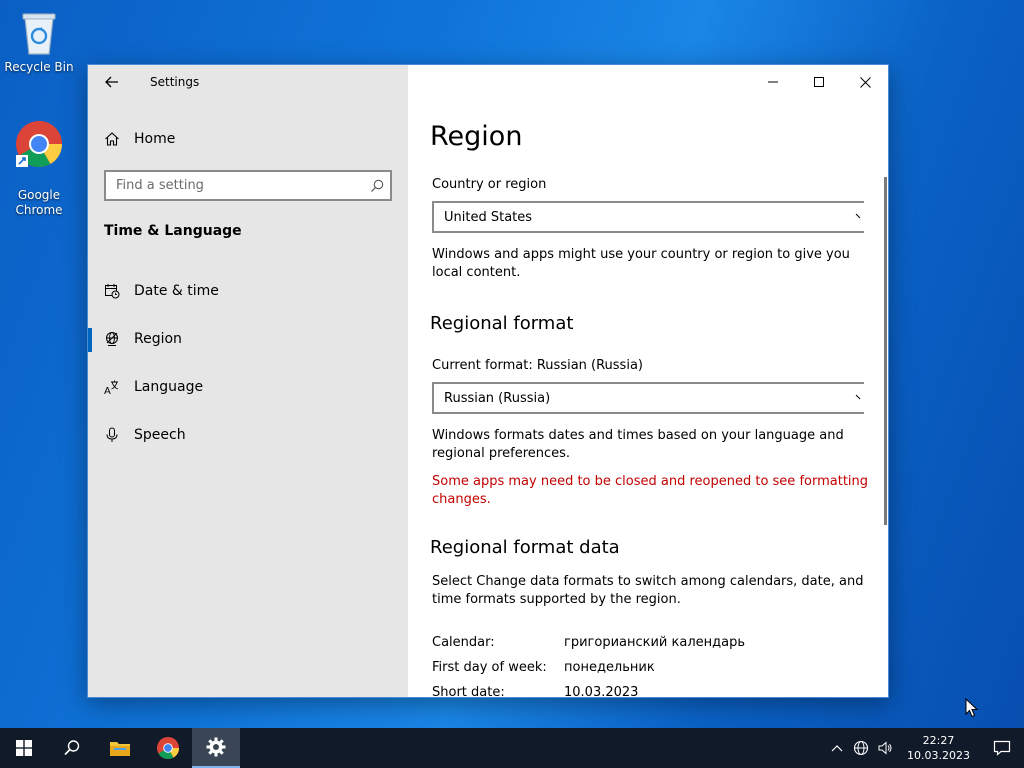 The width and height of the screenshot is (1024, 768). Describe the element at coordinates (938, 748) in the screenshot. I see `clock: 22:27 10.03.2023` at that location.